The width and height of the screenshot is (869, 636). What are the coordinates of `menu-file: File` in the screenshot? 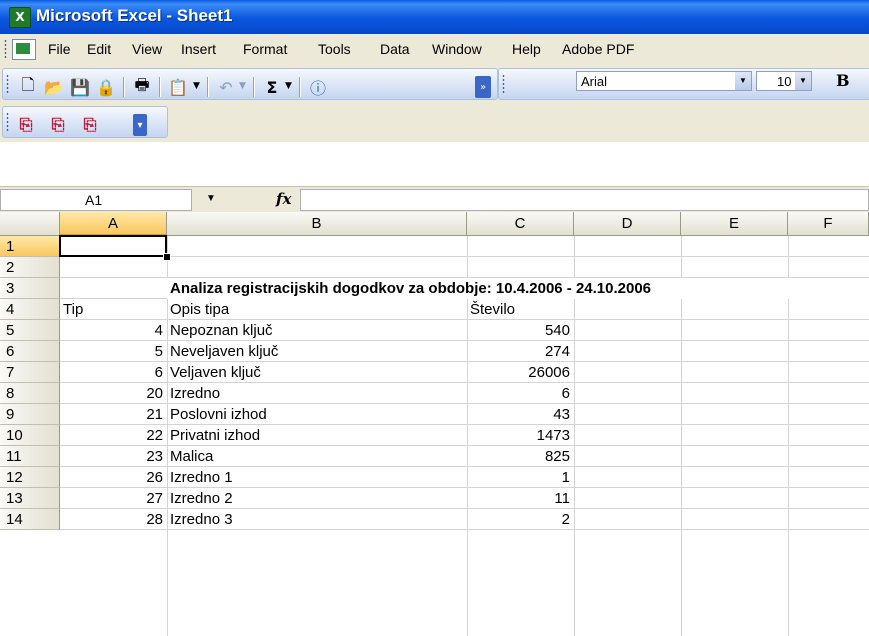 It's located at (59, 49).